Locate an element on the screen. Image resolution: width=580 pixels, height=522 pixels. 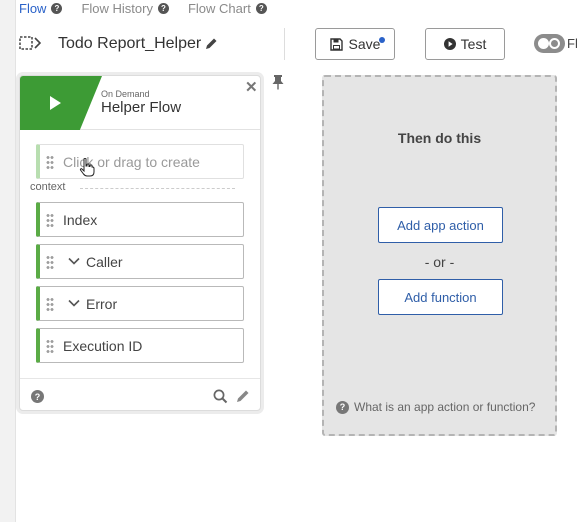
flow-breadcrumb-icon is located at coordinates (30, 43).